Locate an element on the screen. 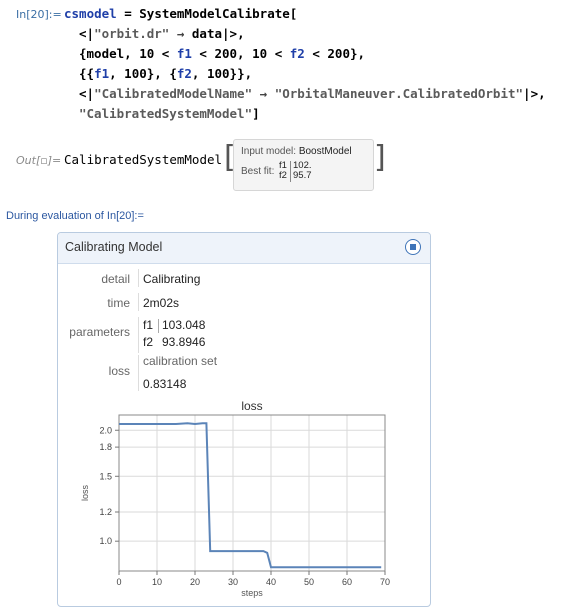 This screenshot has width=571, height=616. param-f2-name: f2 is located at coordinates (148, 342).